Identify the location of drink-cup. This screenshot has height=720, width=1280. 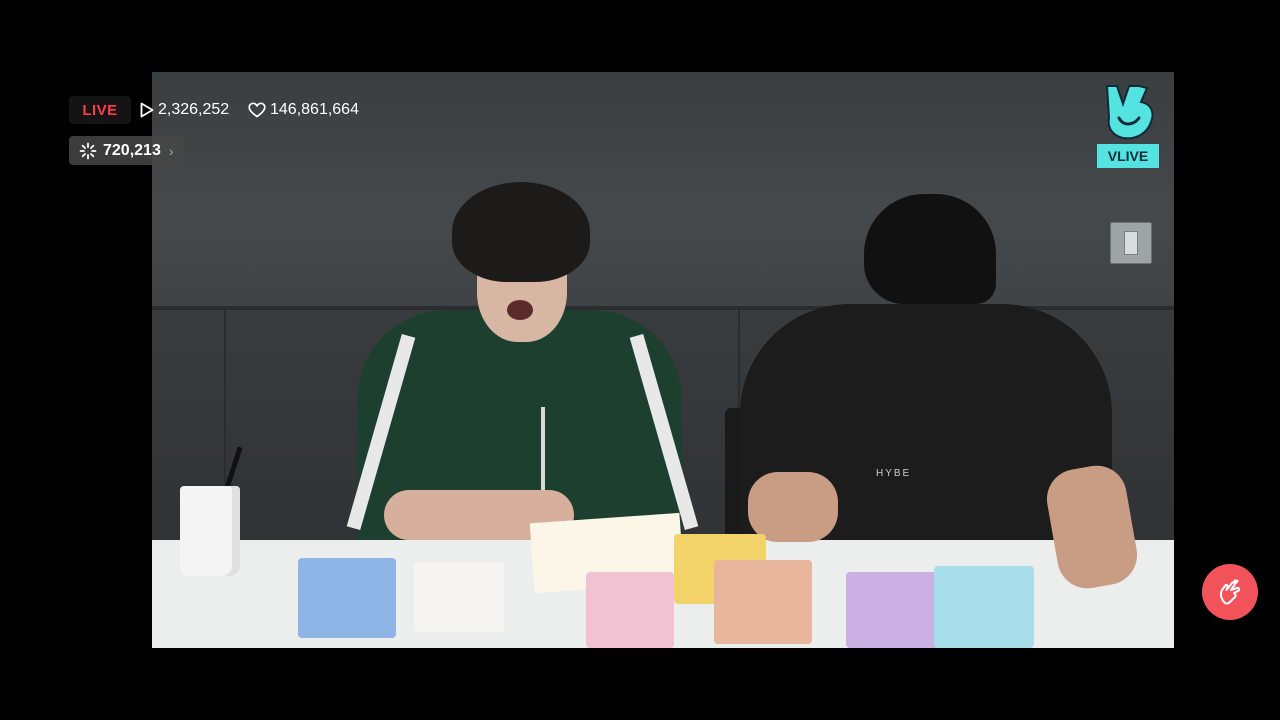
(210, 531).